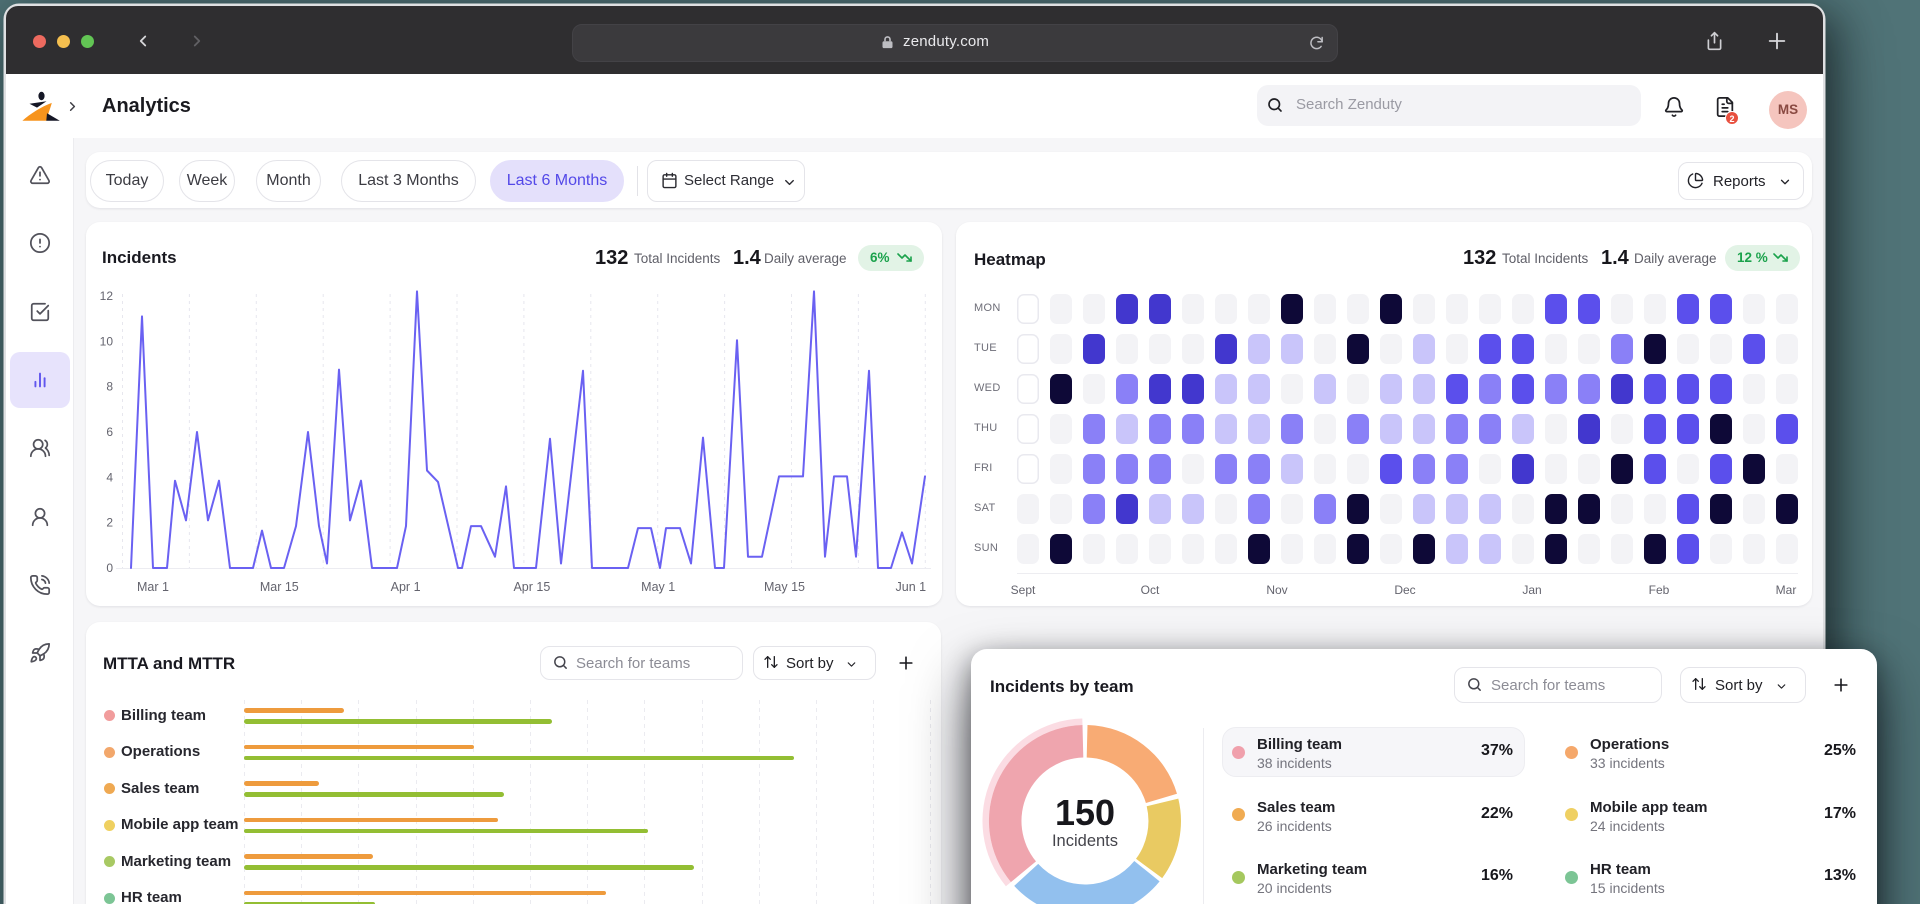  I want to click on svg-text: 0, so click(109, 568).